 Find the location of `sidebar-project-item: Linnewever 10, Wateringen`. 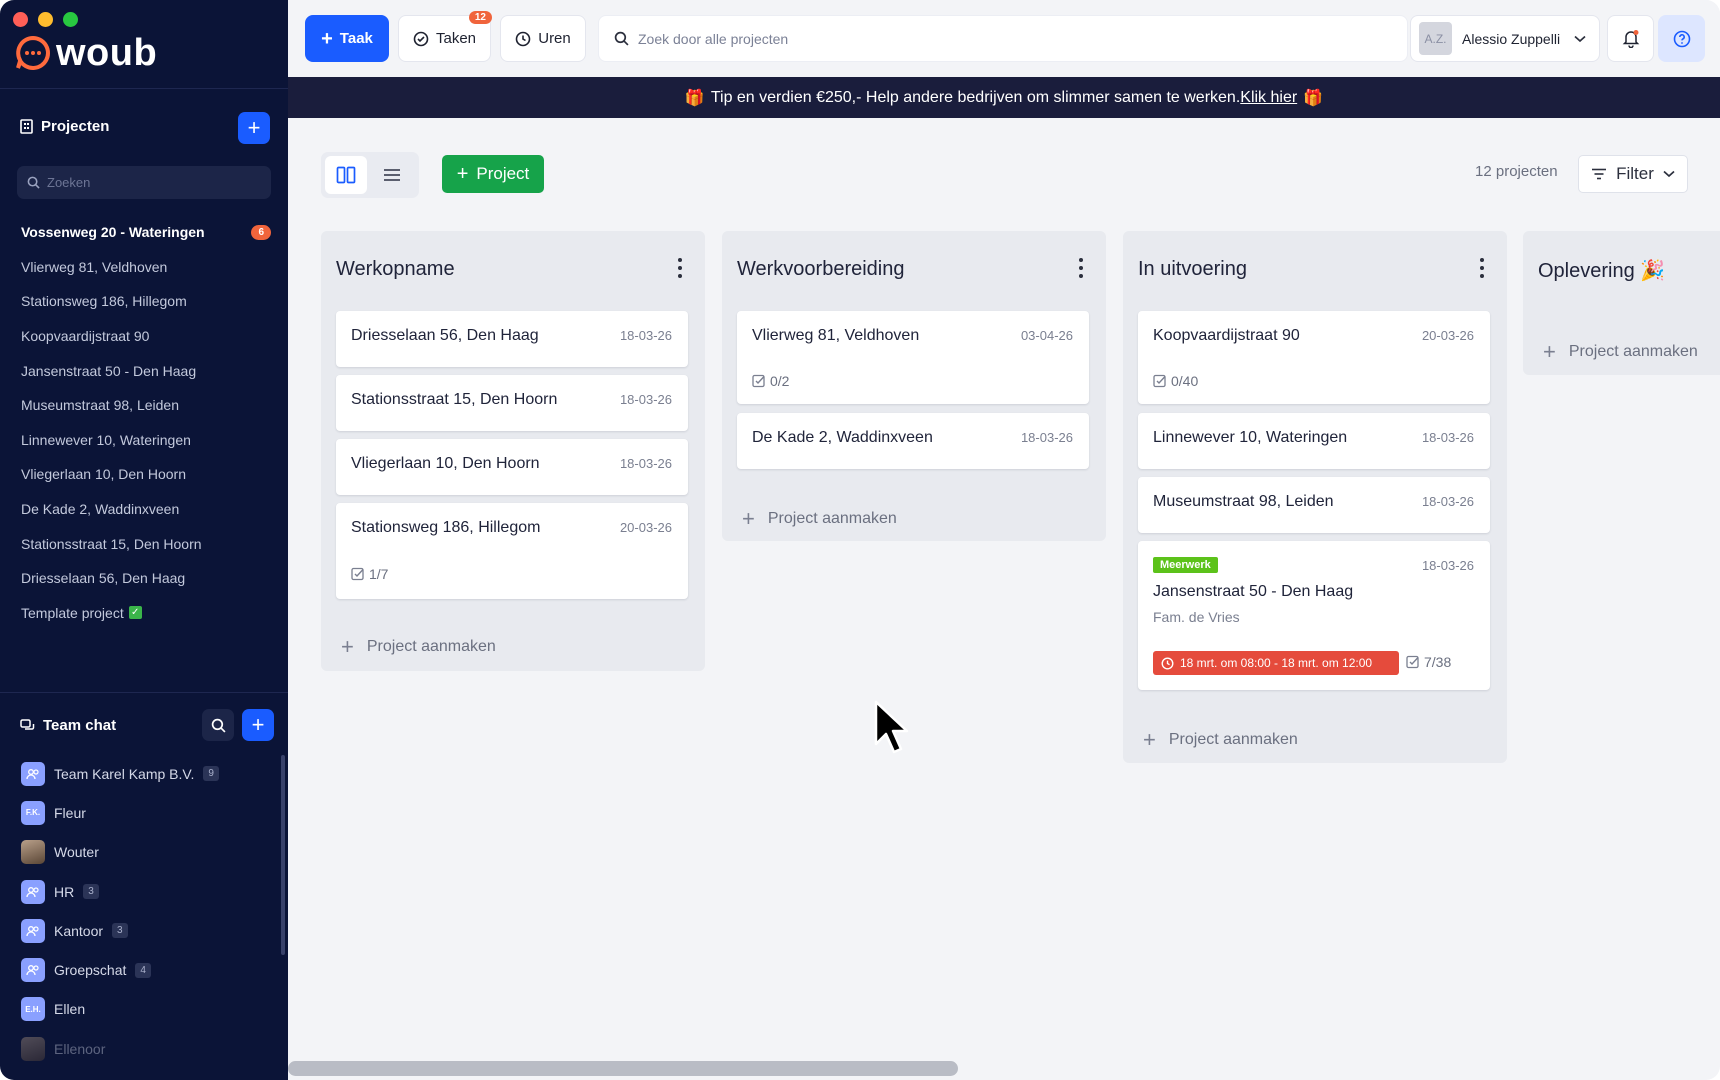

sidebar-project-item: Linnewever 10, Wateringen is located at coordinates (146, 440).